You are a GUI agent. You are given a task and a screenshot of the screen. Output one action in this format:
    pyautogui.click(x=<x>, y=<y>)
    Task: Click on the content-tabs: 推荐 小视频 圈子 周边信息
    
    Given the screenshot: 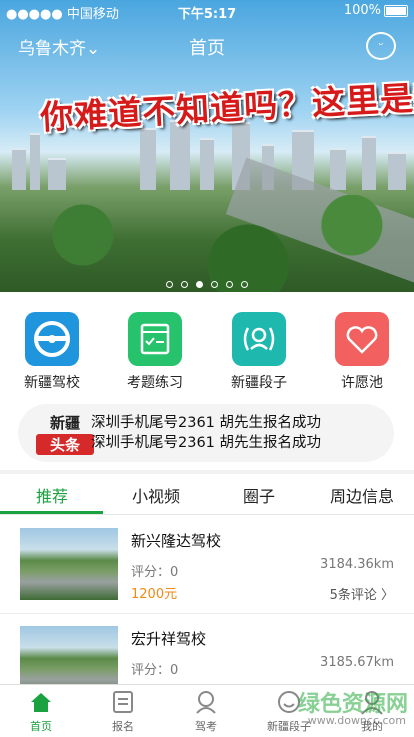 What is the action you would take?
    pyautogui.click(x=207, y=494)
    